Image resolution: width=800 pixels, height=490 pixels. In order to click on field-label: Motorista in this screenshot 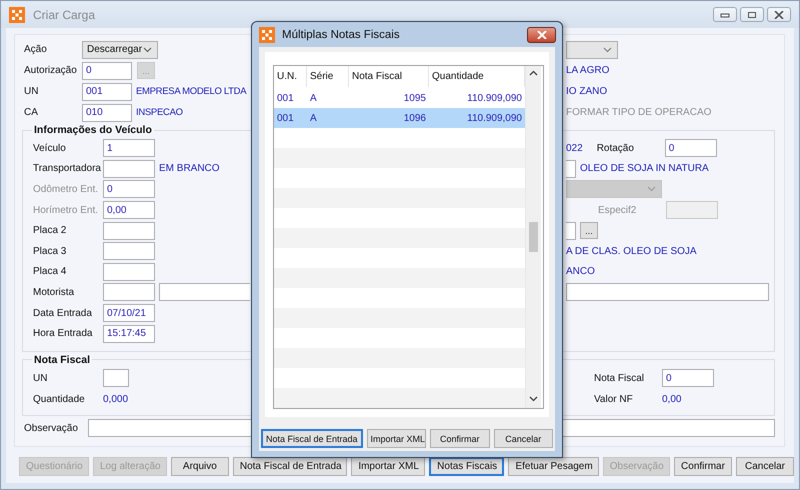, I will do `click(54, 292)`.